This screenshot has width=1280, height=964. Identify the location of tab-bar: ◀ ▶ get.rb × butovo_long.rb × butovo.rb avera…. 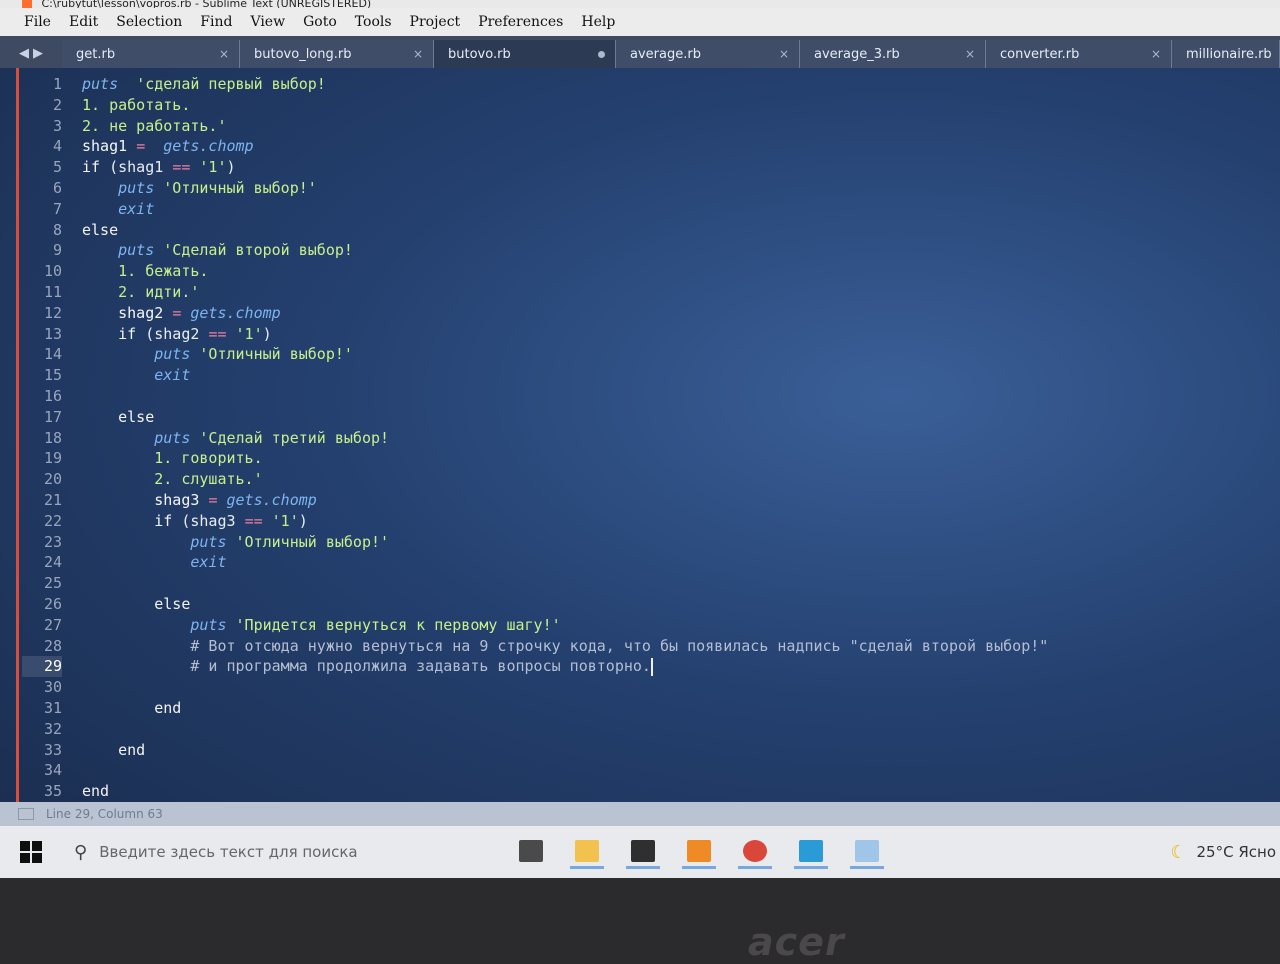
(640, 52).